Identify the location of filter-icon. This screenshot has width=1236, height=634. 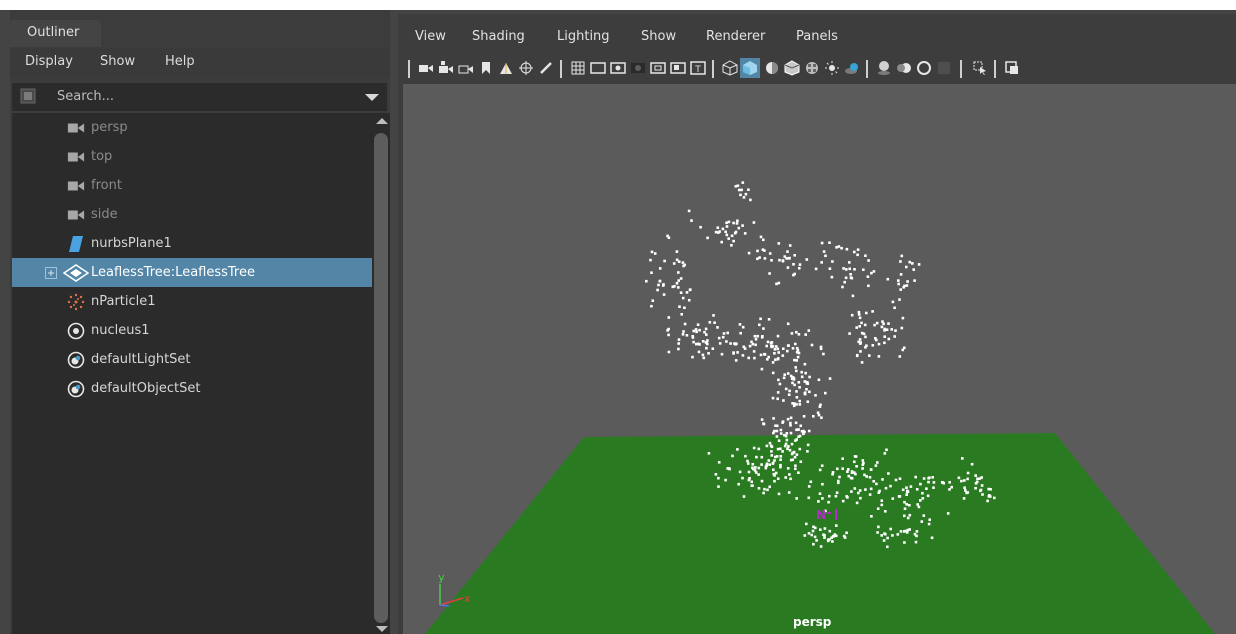
(28, 96).